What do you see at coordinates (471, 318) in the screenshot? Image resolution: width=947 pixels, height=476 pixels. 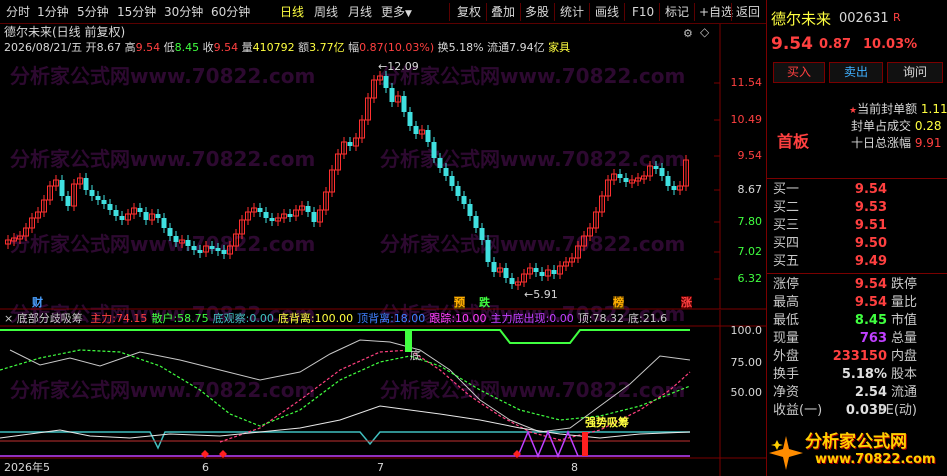 I see `legend-value: 10.00` at bounding box center [471, 318].